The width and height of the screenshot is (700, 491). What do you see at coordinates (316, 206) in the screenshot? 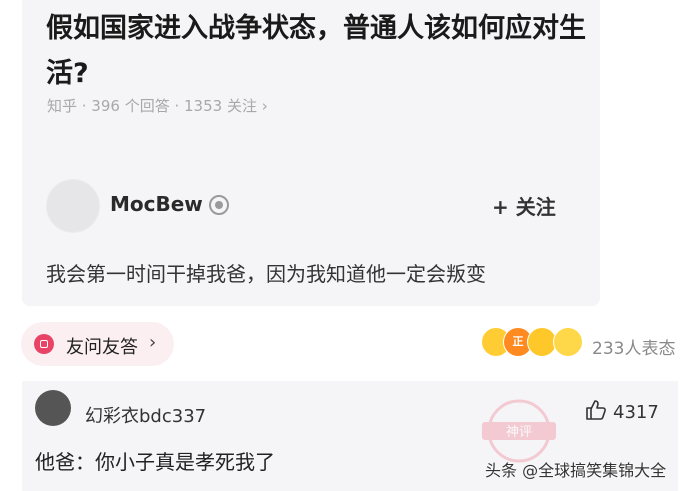
I see `answer-author-row: MocBew + 关注` at bounding box center [316, 206].